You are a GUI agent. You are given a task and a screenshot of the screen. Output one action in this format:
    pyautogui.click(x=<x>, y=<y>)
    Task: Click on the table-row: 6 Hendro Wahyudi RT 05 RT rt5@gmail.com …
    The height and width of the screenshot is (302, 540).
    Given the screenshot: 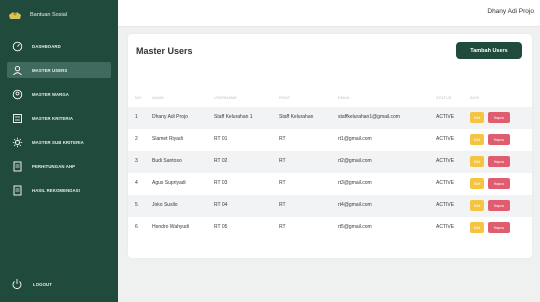 What is the action you would take?
    pyautogui.click(x=330, y=228)
    